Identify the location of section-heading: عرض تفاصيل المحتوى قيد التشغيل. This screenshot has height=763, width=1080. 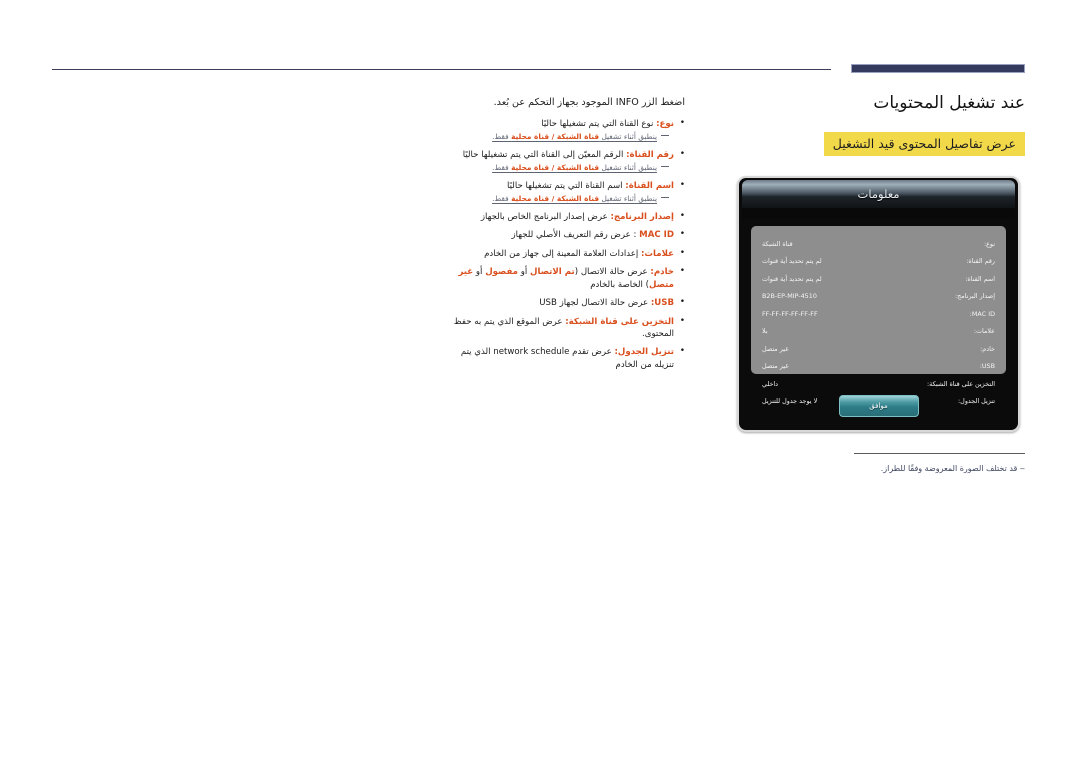
(924, 144).